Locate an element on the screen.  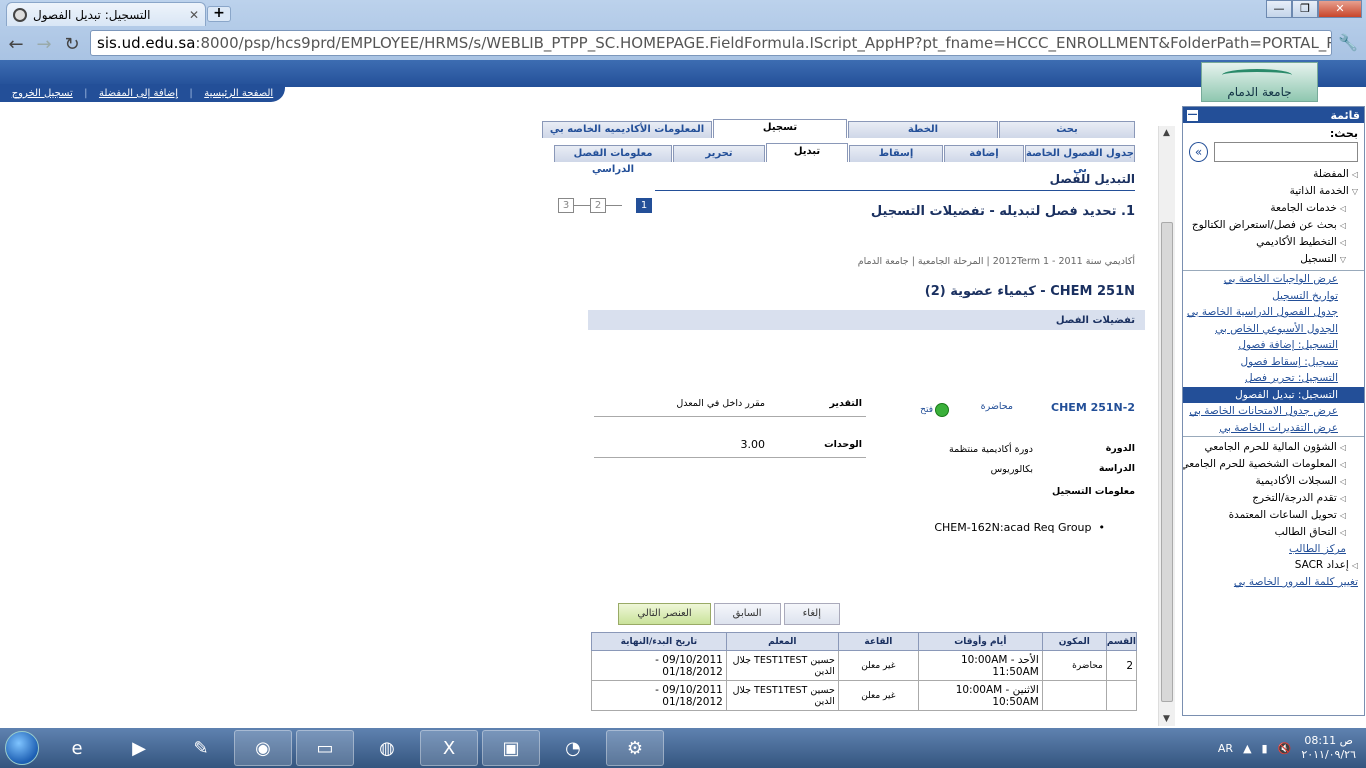
sidebar-item-class-search: ◁بحث عن فصل/استعراض الكتالوج is located at coordinates (1273, 225).